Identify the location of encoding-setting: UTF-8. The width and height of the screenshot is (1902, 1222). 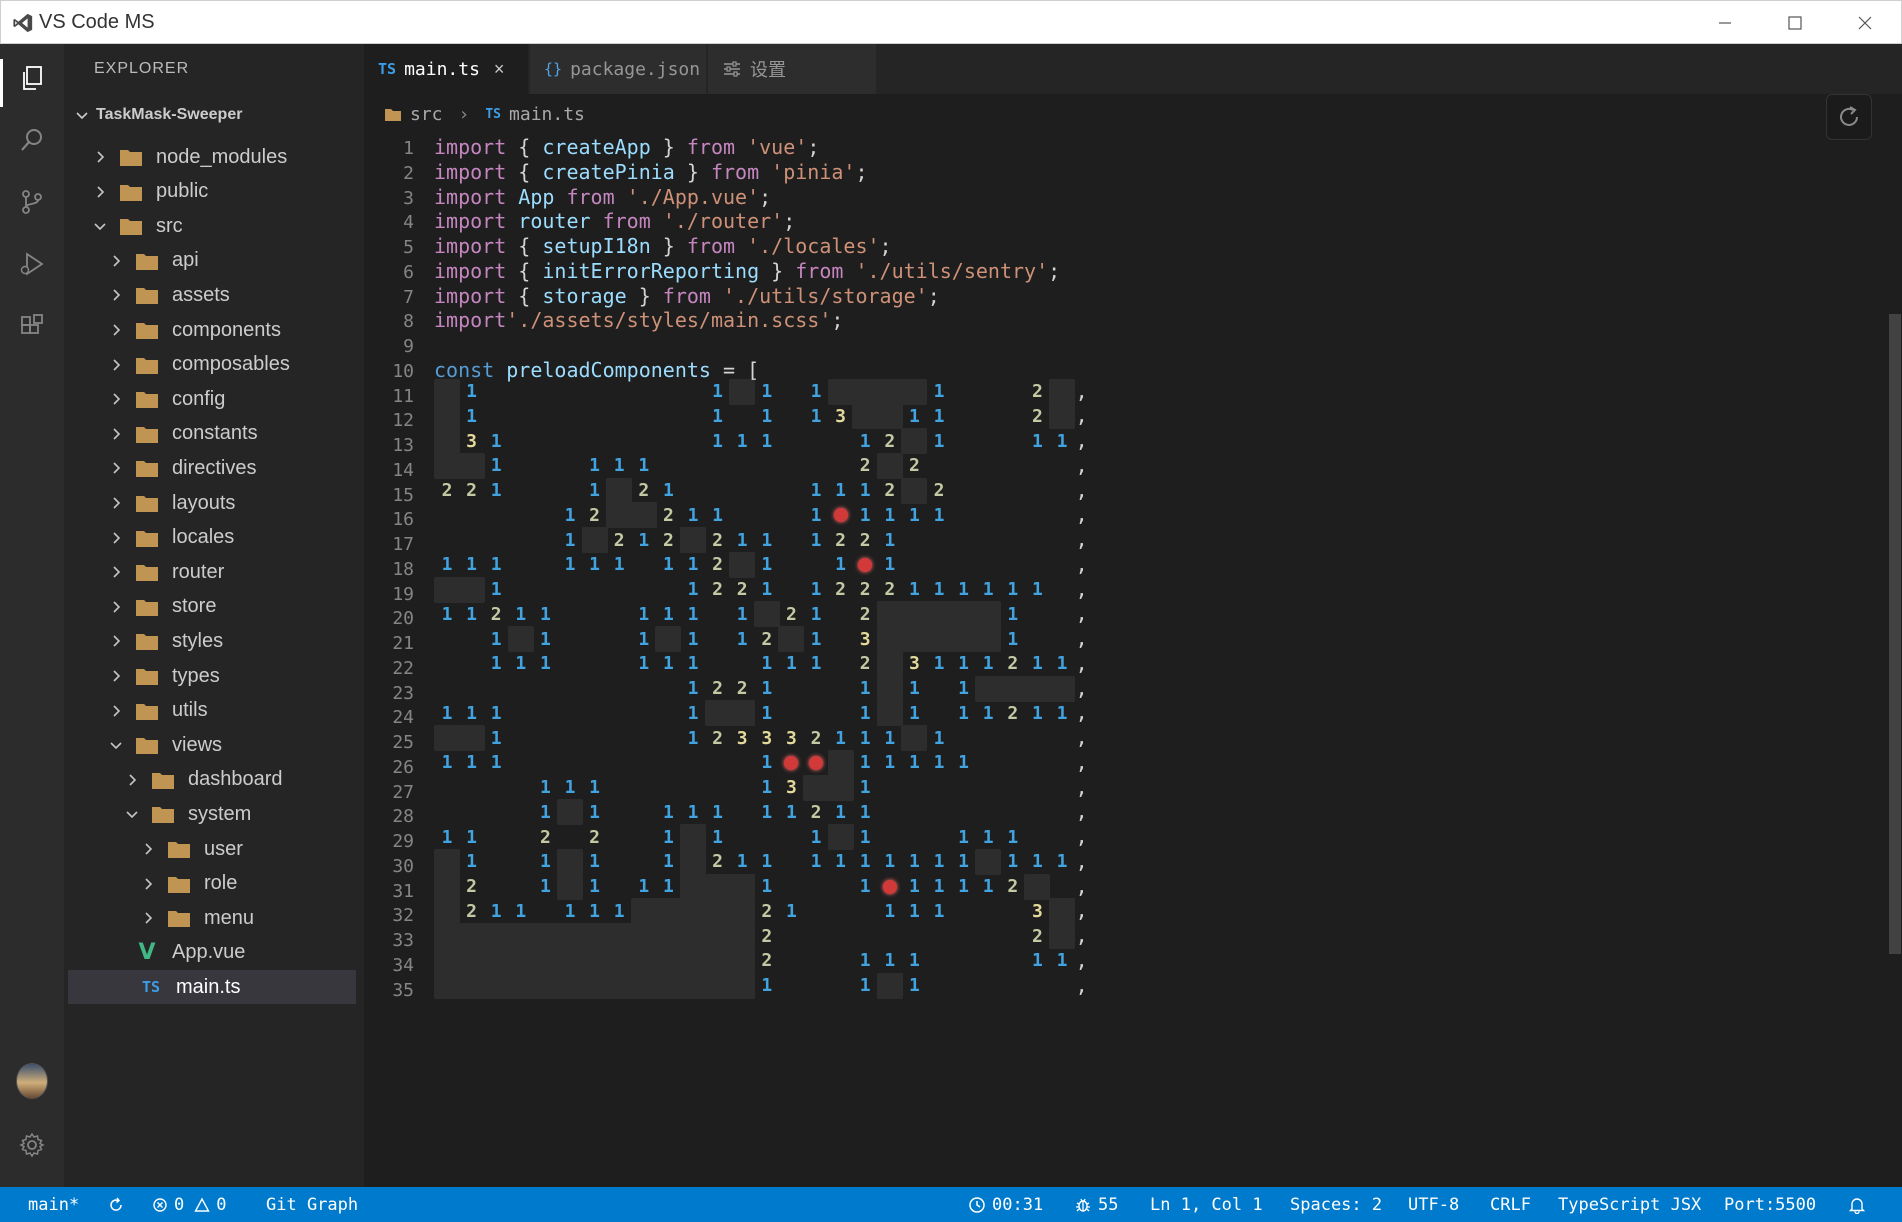
(1433, 1204).